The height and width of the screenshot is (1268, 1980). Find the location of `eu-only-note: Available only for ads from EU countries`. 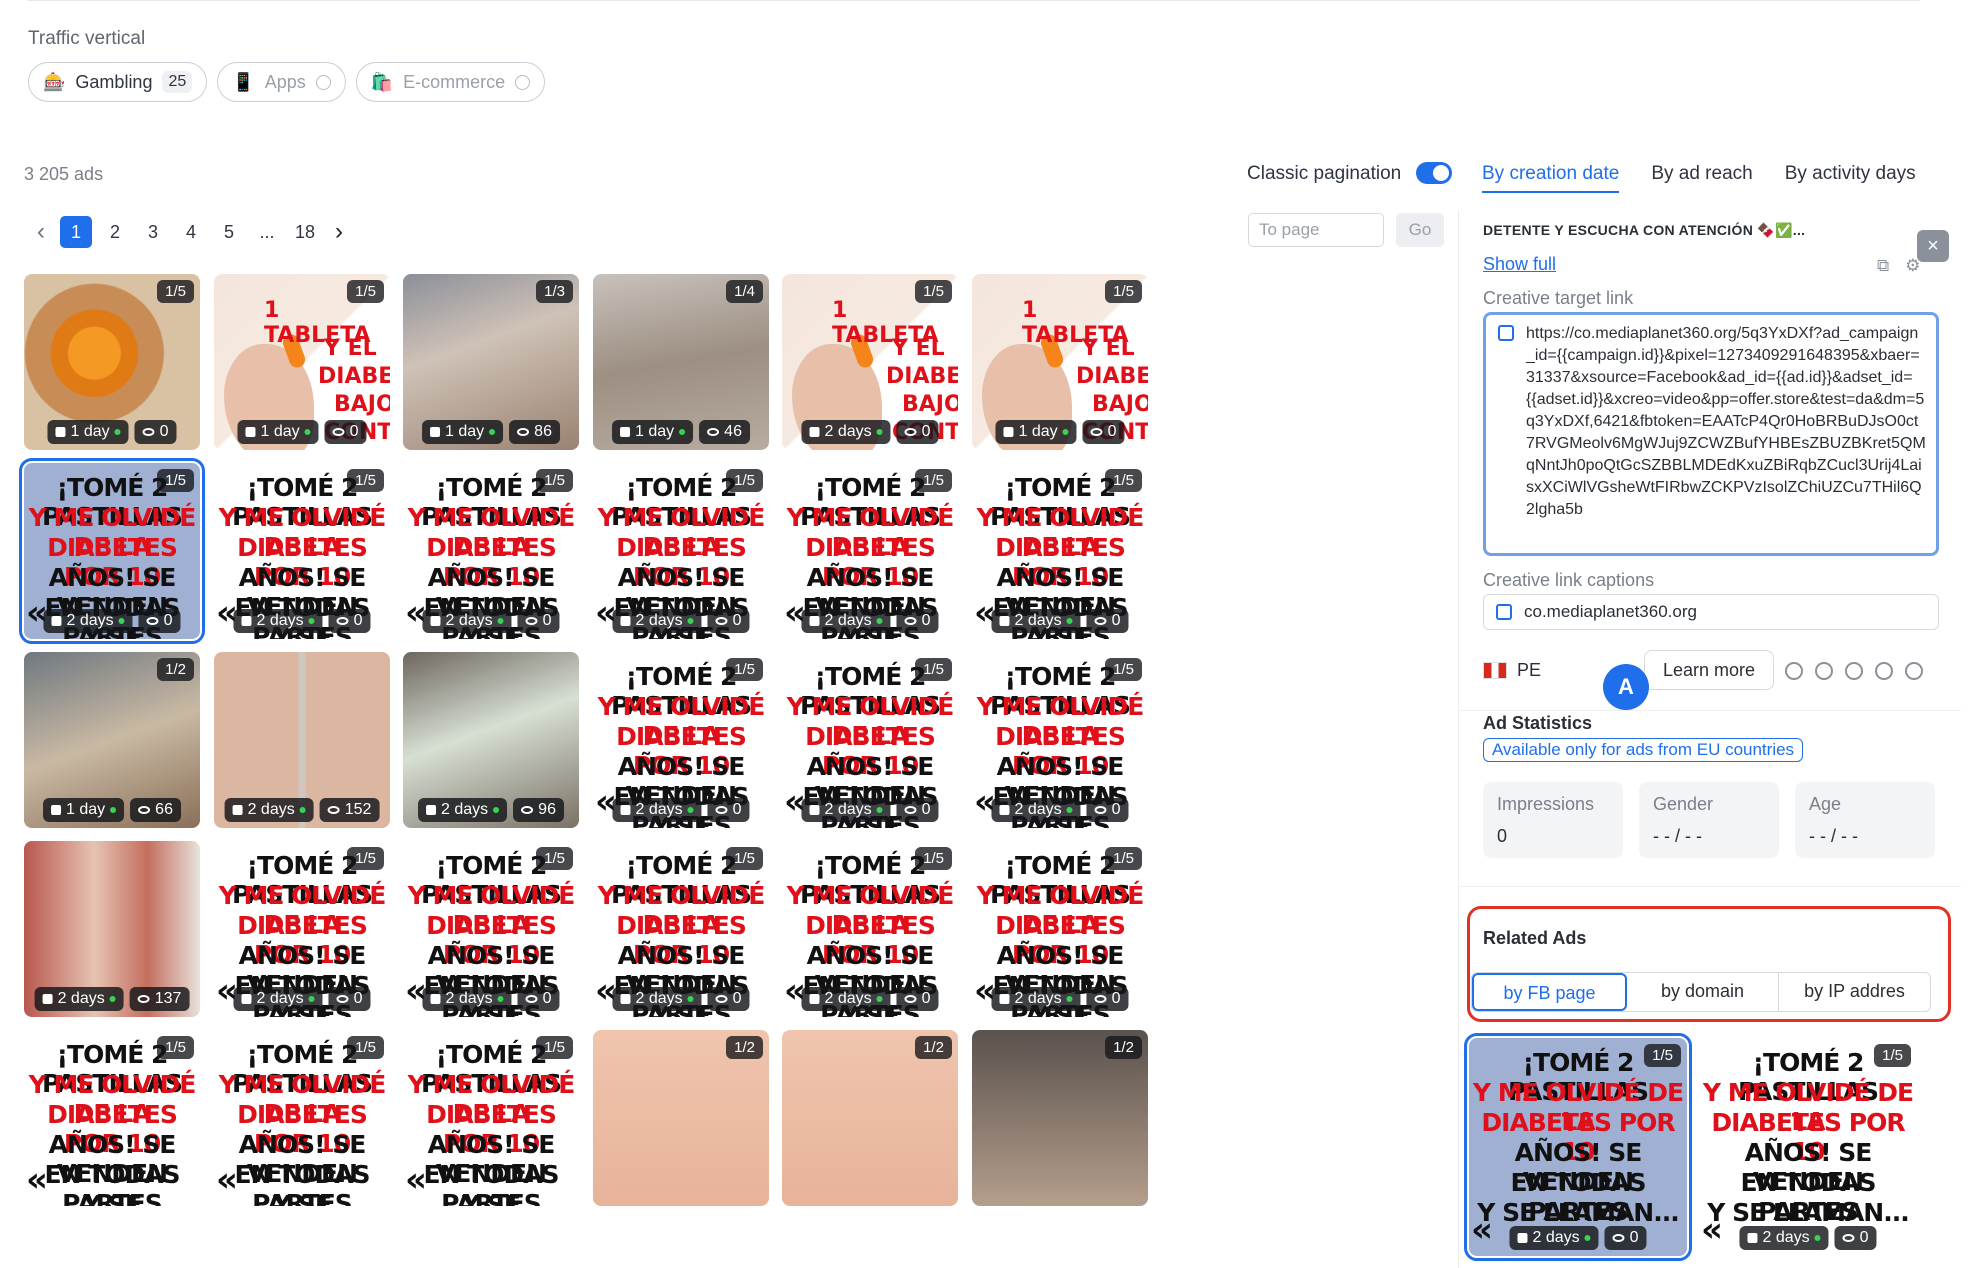

eu-only-note: Available only for ads from EU countries is located at coordinates (1643, 750).